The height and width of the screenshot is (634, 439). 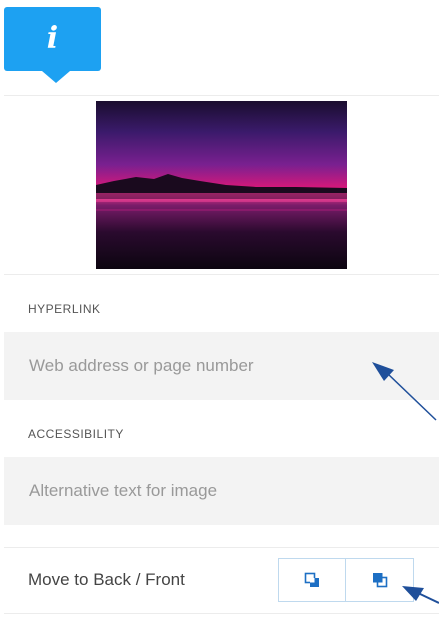 I want to click on move-to-front-button, so click(x=380, y=580).